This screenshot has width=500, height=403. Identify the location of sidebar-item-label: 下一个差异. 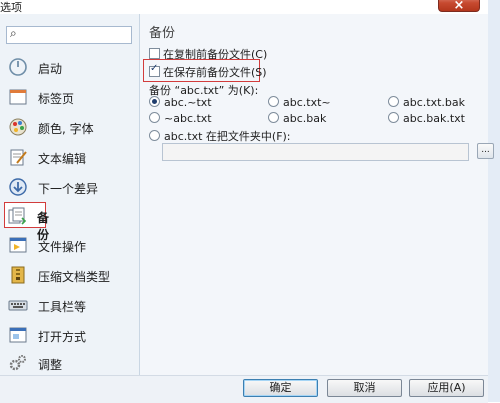
(68, 189).